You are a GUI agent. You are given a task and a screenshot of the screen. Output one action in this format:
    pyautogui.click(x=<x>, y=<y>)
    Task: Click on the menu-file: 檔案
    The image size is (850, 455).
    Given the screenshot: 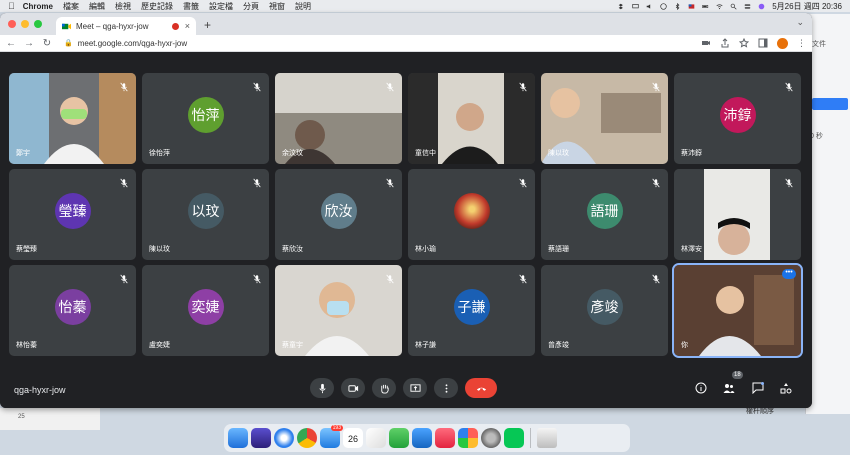 What is the action you would take?
    pyautogui.click(x=71, y=6)
    